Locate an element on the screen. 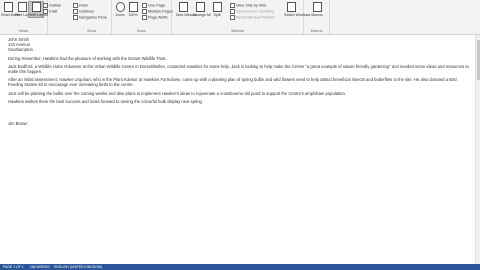 This screenshot has height=270, width=480. print-layout-icon is located at coordinates (22, 7).